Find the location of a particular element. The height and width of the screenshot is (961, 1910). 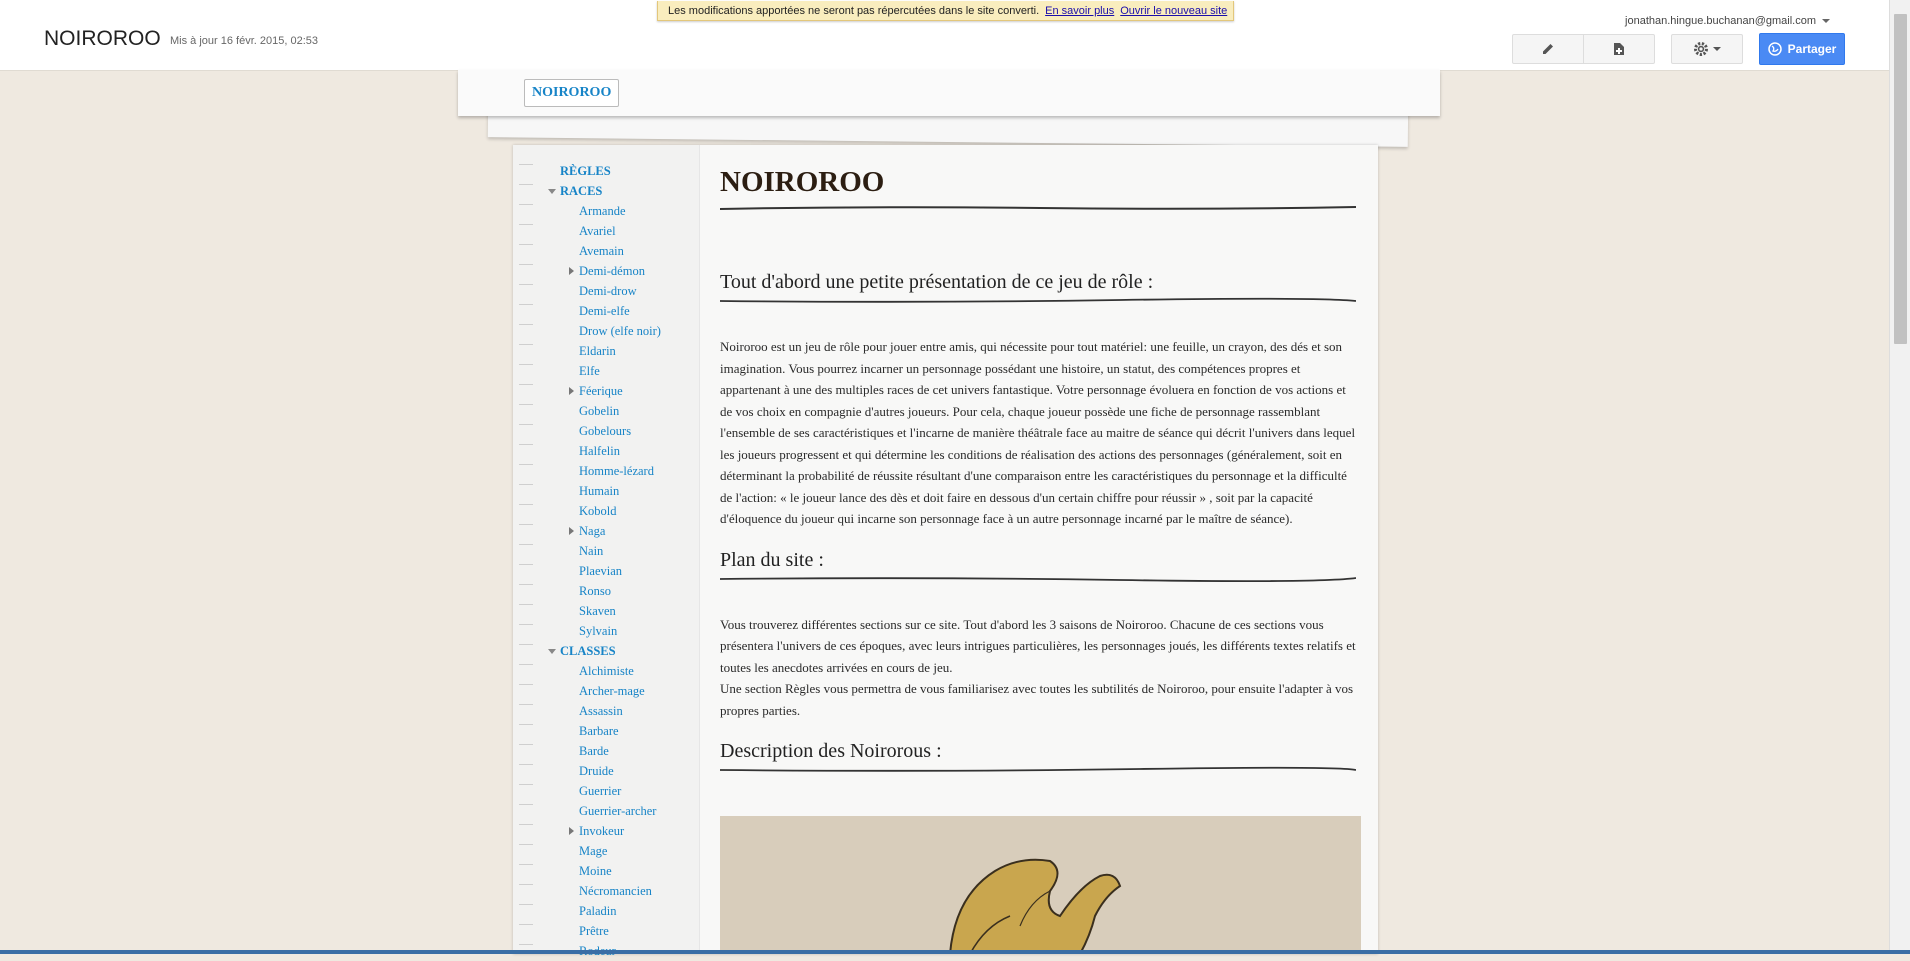

nav-item: Skaven is located at coordinates (620, 611).